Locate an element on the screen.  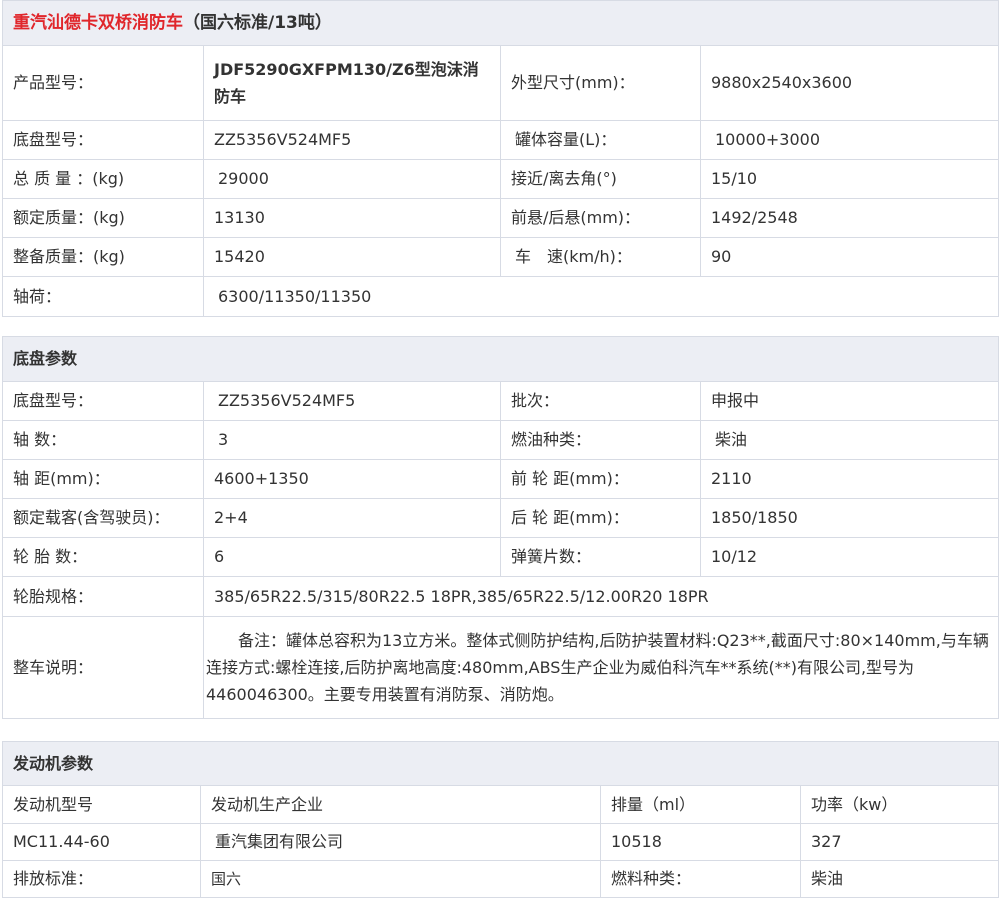
label-axle-load: 轴荷： is located at coordinates (103, 296).